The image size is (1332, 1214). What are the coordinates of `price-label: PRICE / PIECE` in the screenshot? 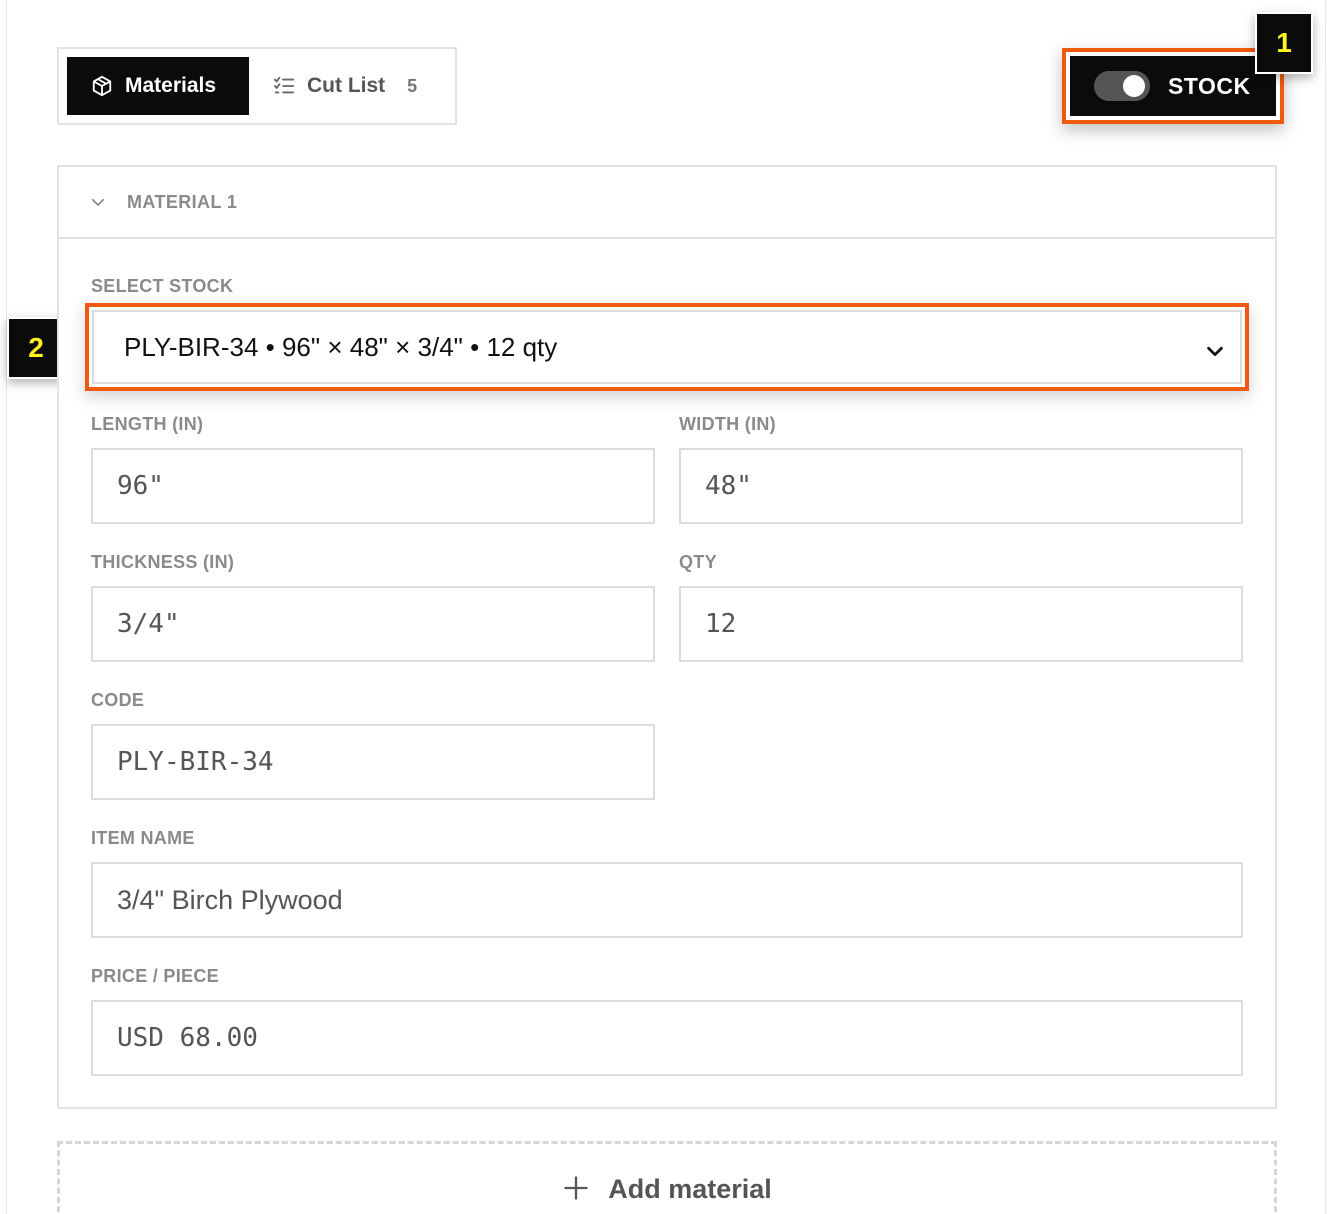 It's located at (155, 976).